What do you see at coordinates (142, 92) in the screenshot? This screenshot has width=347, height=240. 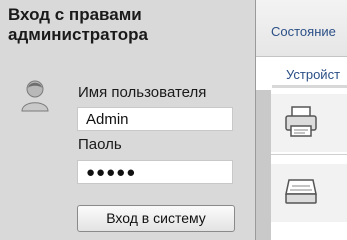 I see `username-label: Имя пользователя` at bounding box center [142, 92].